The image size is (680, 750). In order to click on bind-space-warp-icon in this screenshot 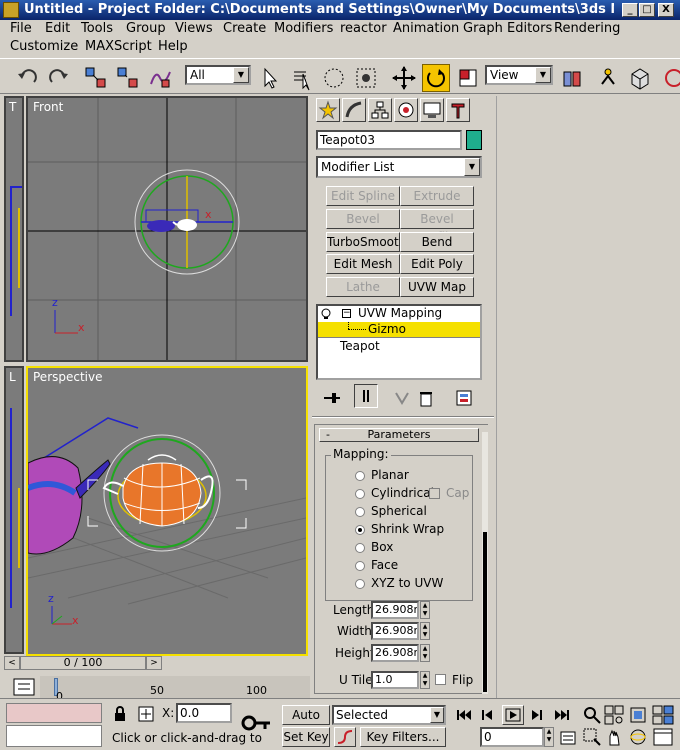, I will do `click(160, 78)`.